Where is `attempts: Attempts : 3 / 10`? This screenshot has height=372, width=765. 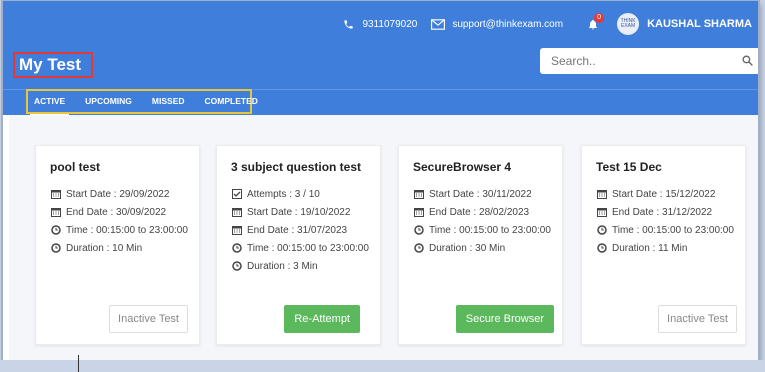
attempts: Attempts : 3 / 10 is located at coordinates (283, 194).